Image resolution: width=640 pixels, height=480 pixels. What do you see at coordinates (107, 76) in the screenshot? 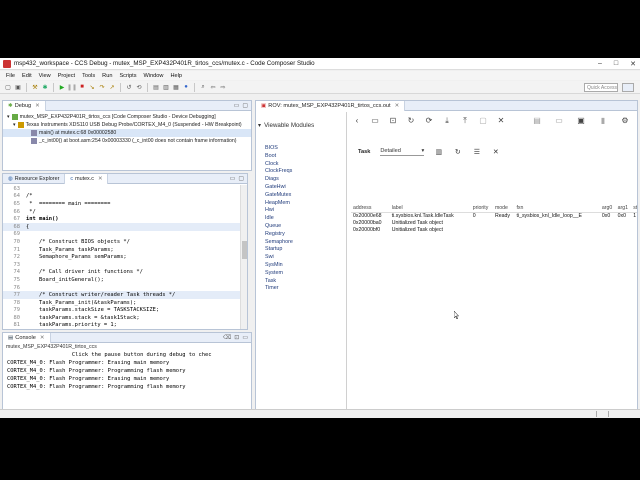
I see `menu-run: Run` at bounding box center [107, 76].